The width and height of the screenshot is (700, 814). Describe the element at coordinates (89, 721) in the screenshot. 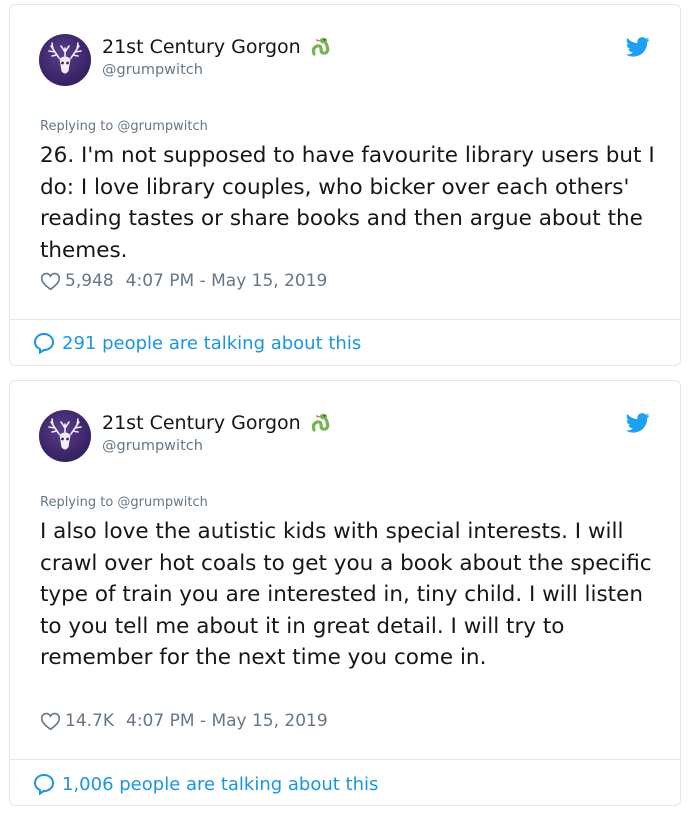

I see `like-count: 14.7K` at that location.